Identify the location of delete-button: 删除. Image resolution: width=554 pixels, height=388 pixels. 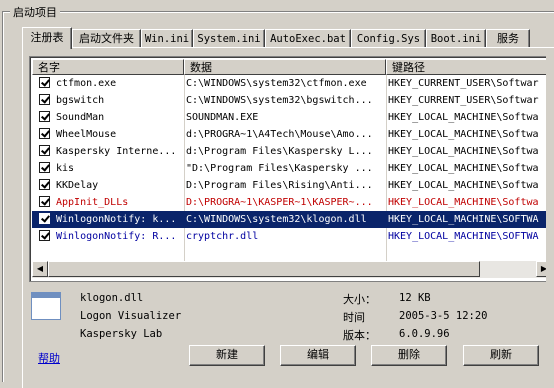
(409, 355).